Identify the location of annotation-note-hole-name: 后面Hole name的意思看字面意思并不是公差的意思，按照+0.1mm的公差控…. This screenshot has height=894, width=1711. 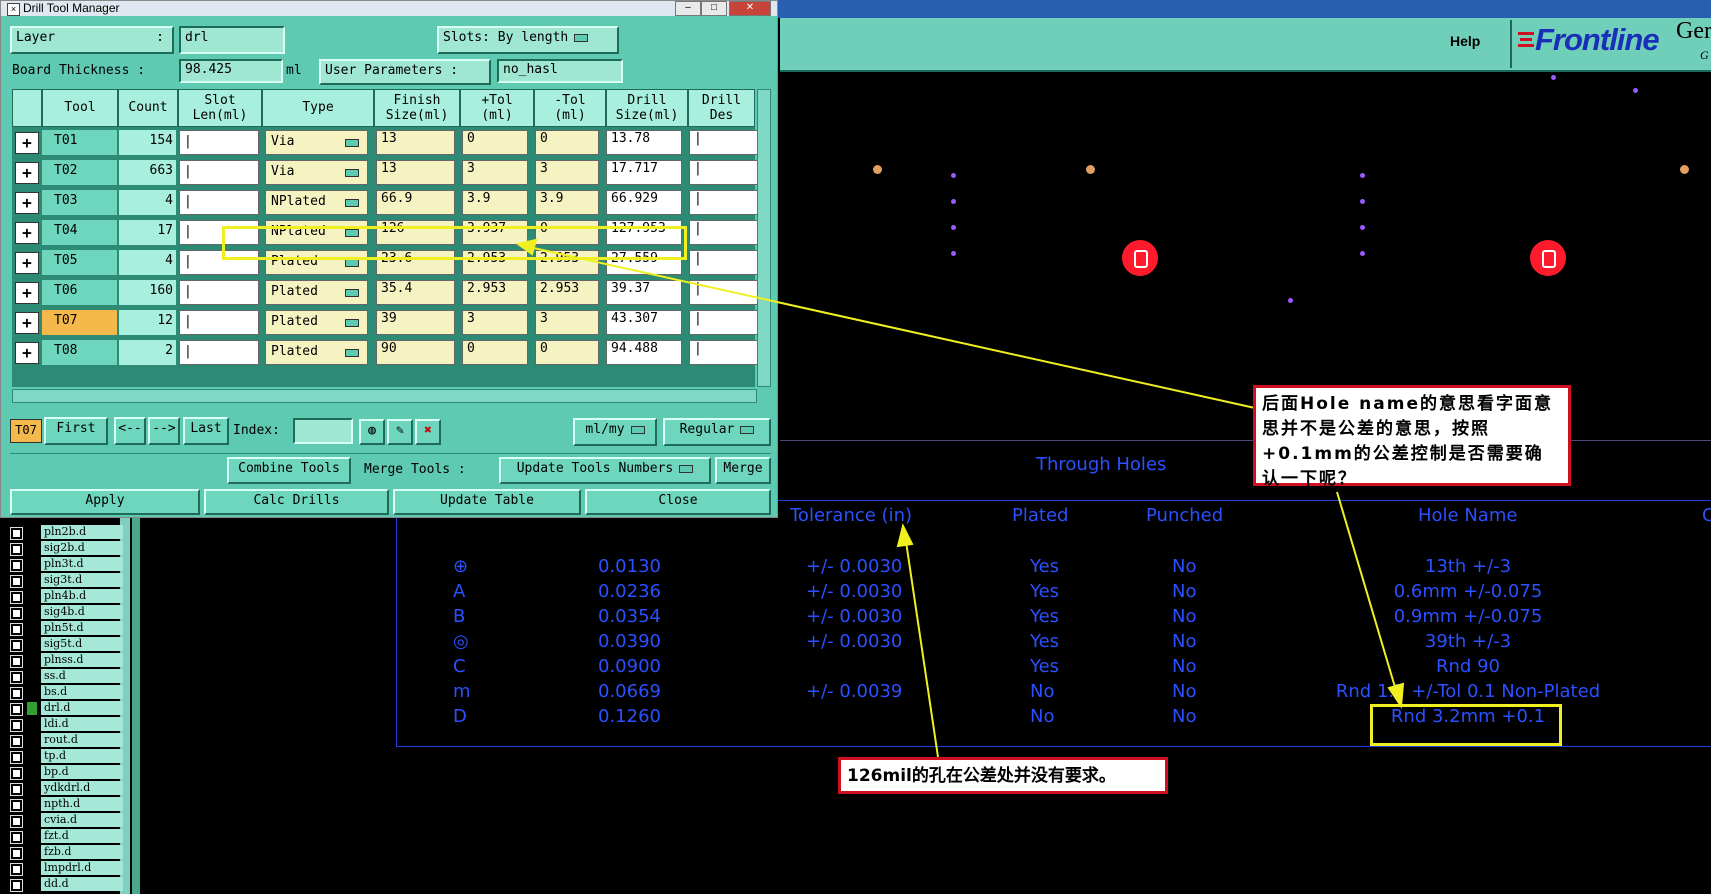
(1412, 437).